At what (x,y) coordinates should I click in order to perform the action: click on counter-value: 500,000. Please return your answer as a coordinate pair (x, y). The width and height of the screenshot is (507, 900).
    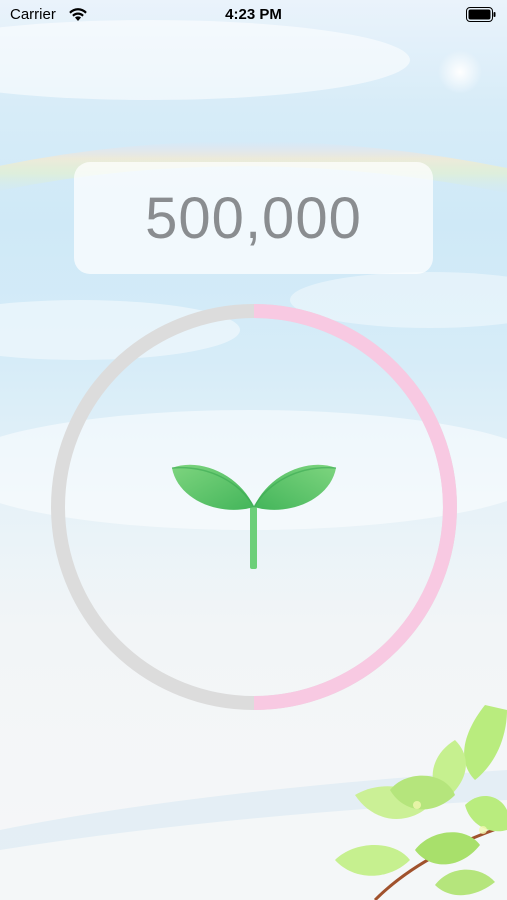
    Looking at the image, I should click on (253, 218).